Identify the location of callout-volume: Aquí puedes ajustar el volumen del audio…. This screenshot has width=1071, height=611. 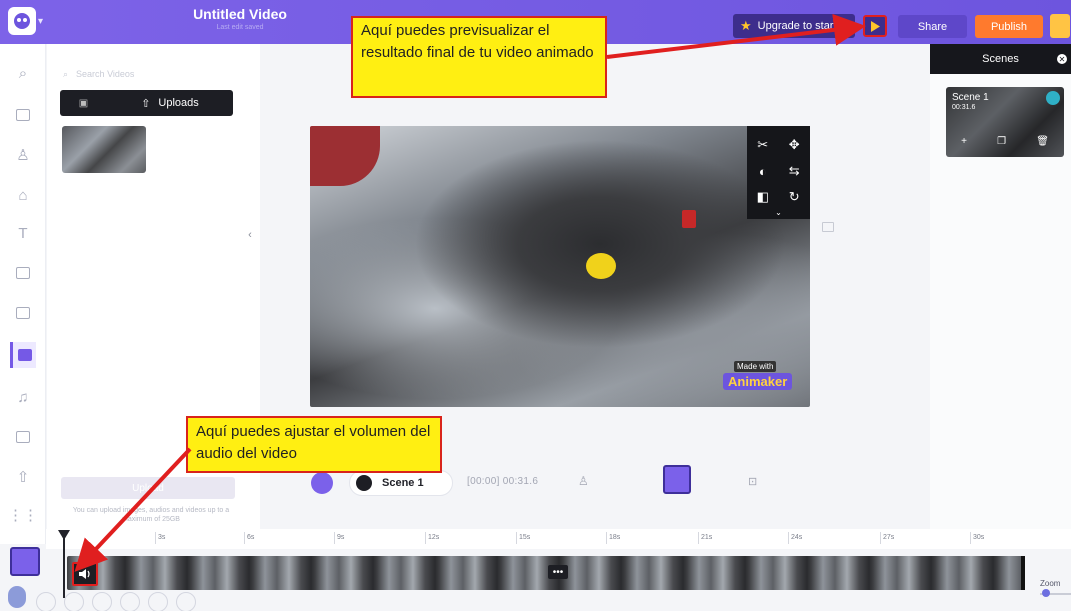
(314, 444).